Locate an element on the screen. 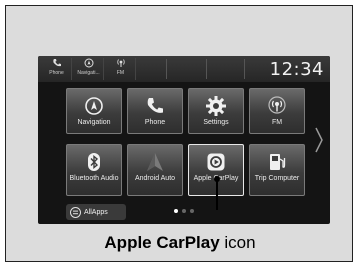 This screenshot has height=267, width=358. tile-fm-label: FM is located at coordinates (277, 122).